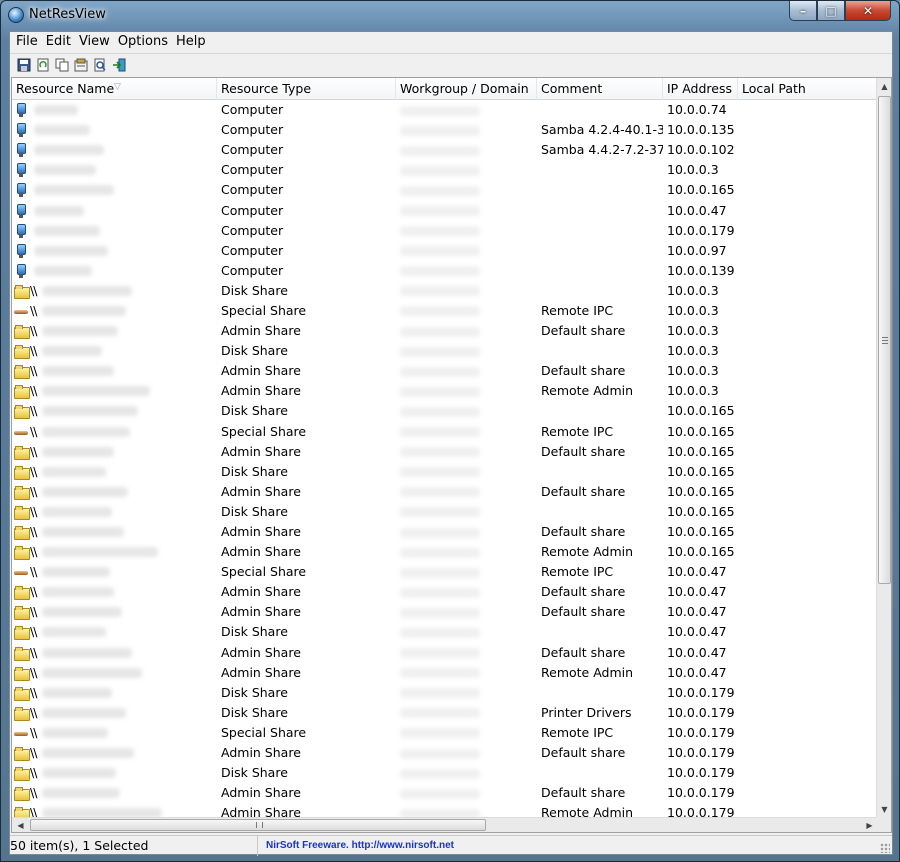  I want to click on table-row: \\ Admin Share Remote Admin 10.0.0.3, so click(445, 391).